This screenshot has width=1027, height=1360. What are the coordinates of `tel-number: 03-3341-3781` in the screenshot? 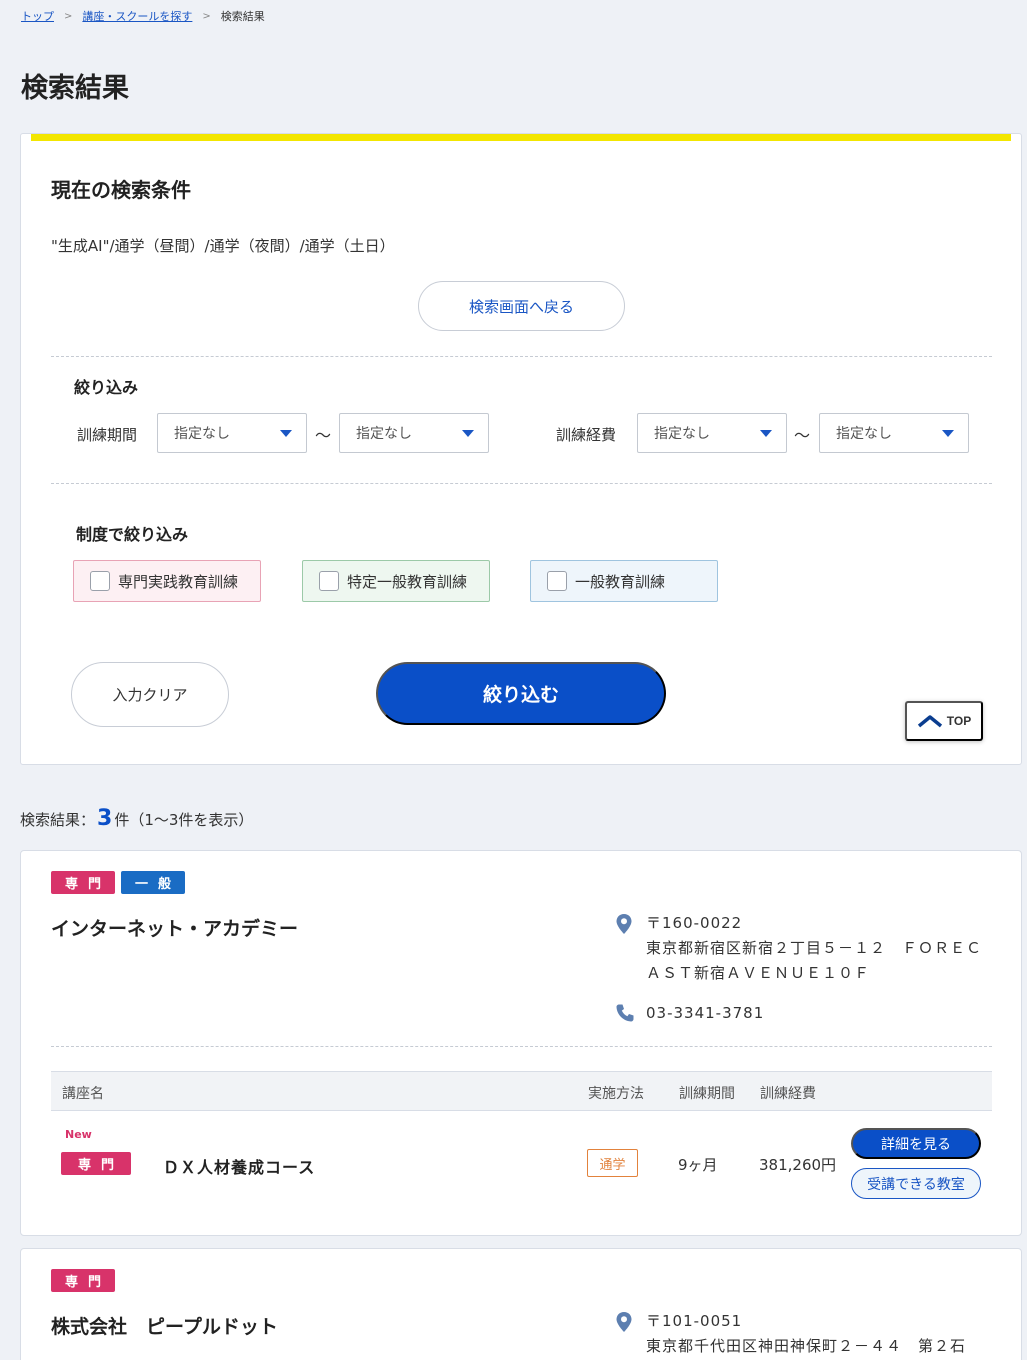 It's located at (705, 1013).